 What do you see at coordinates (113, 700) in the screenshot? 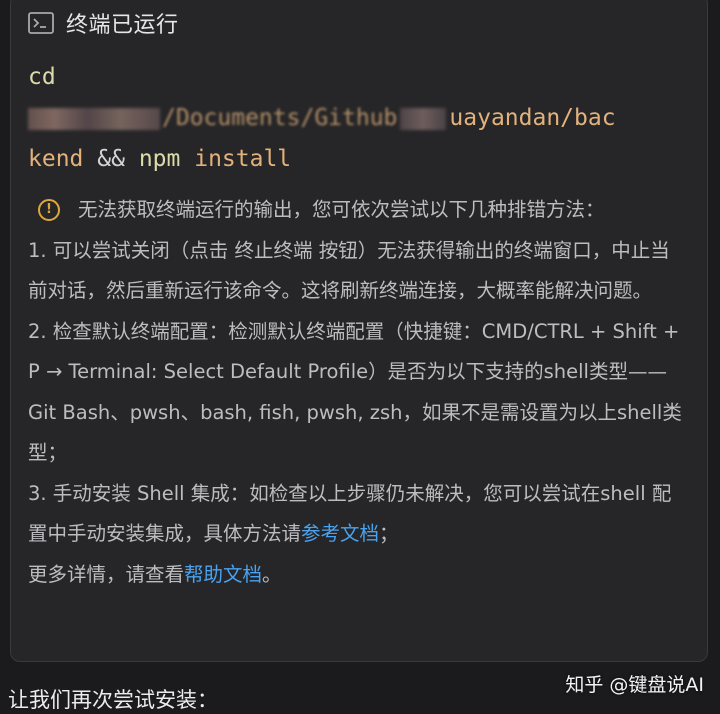
I see `footer-text: 让我们再次尝试安装：` at bounding box center [113, 700].